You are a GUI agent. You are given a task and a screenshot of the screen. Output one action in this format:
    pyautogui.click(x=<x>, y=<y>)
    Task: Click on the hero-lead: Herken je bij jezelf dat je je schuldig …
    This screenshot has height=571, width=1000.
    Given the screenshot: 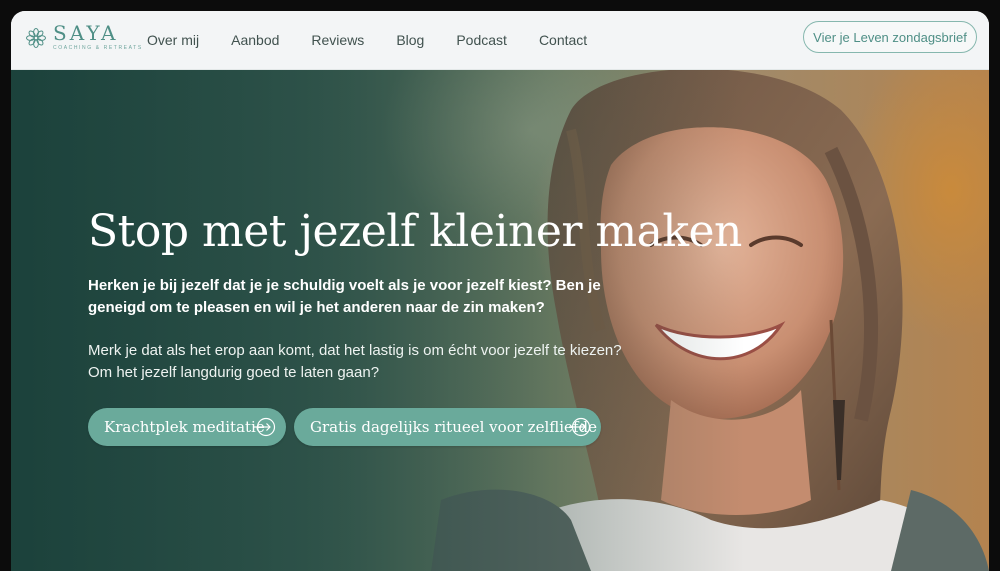 What is the action you would take?
    pyautogui.click(x=344, y=296)
    